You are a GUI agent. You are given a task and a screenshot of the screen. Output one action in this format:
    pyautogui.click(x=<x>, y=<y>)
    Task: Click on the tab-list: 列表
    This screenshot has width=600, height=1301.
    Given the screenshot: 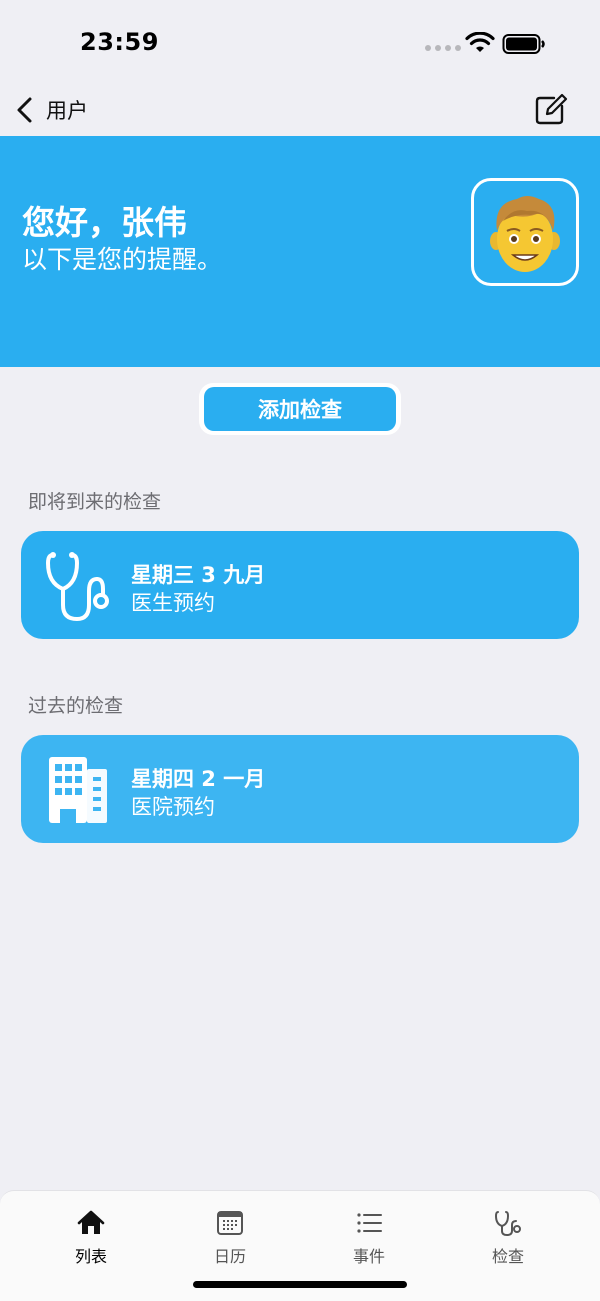 What is the action you would take?
    pyautogui.click(x=91, y=1236)
    